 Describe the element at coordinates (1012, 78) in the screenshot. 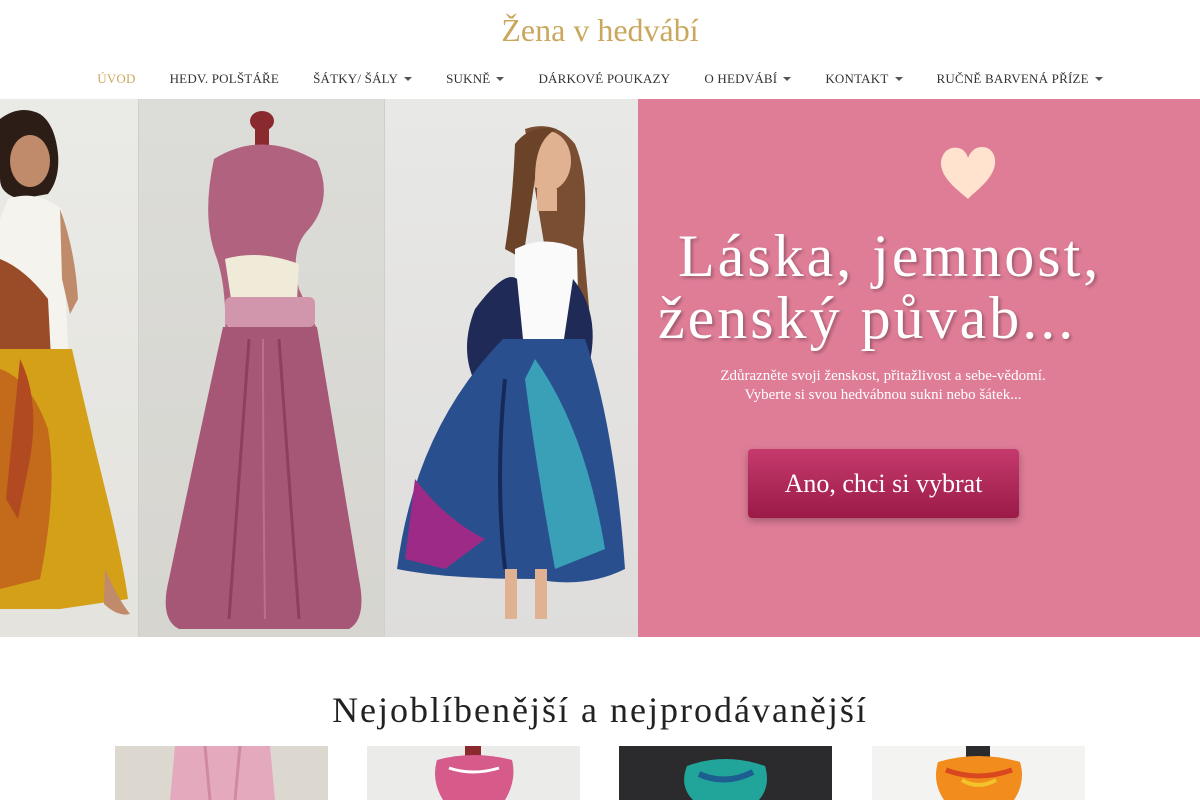

I see `nav-item-label: RUČNĚ BARVENÁ PŘÍZE` at that location.